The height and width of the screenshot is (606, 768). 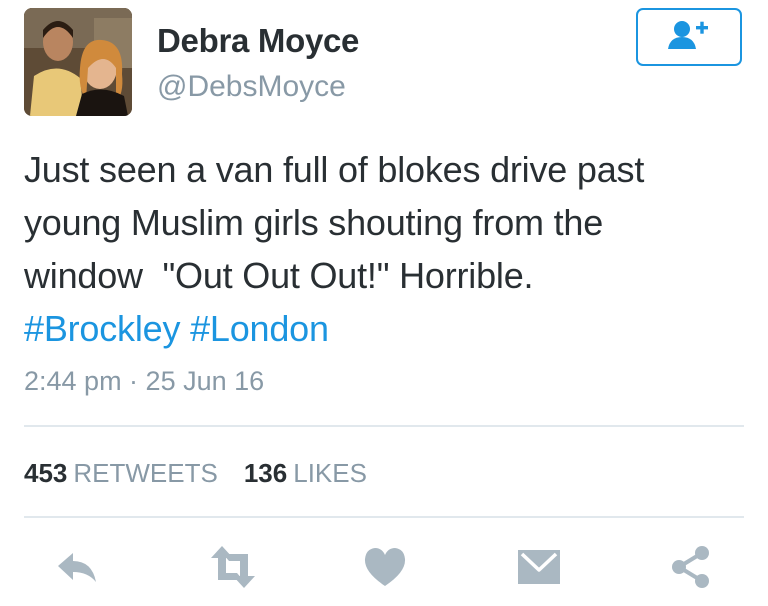 I want to click on direct-message-icon, so click(x=539, y=567).